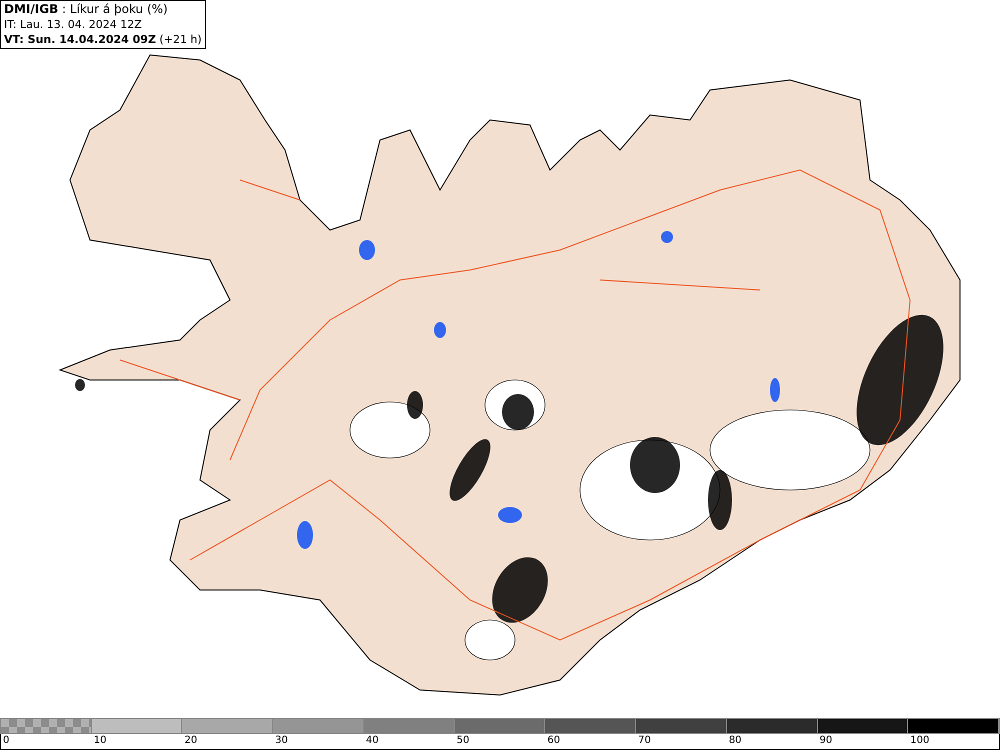  I want to click on legend-label: 20, so click(191, 740).